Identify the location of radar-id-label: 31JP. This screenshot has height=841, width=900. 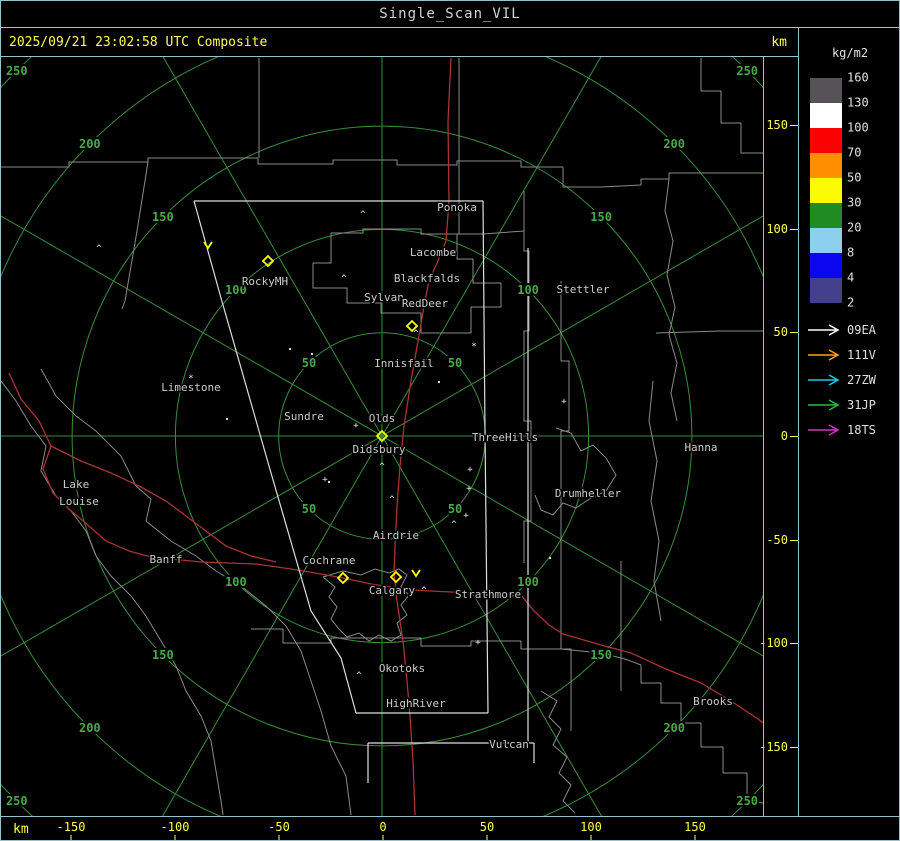
(861, 405).